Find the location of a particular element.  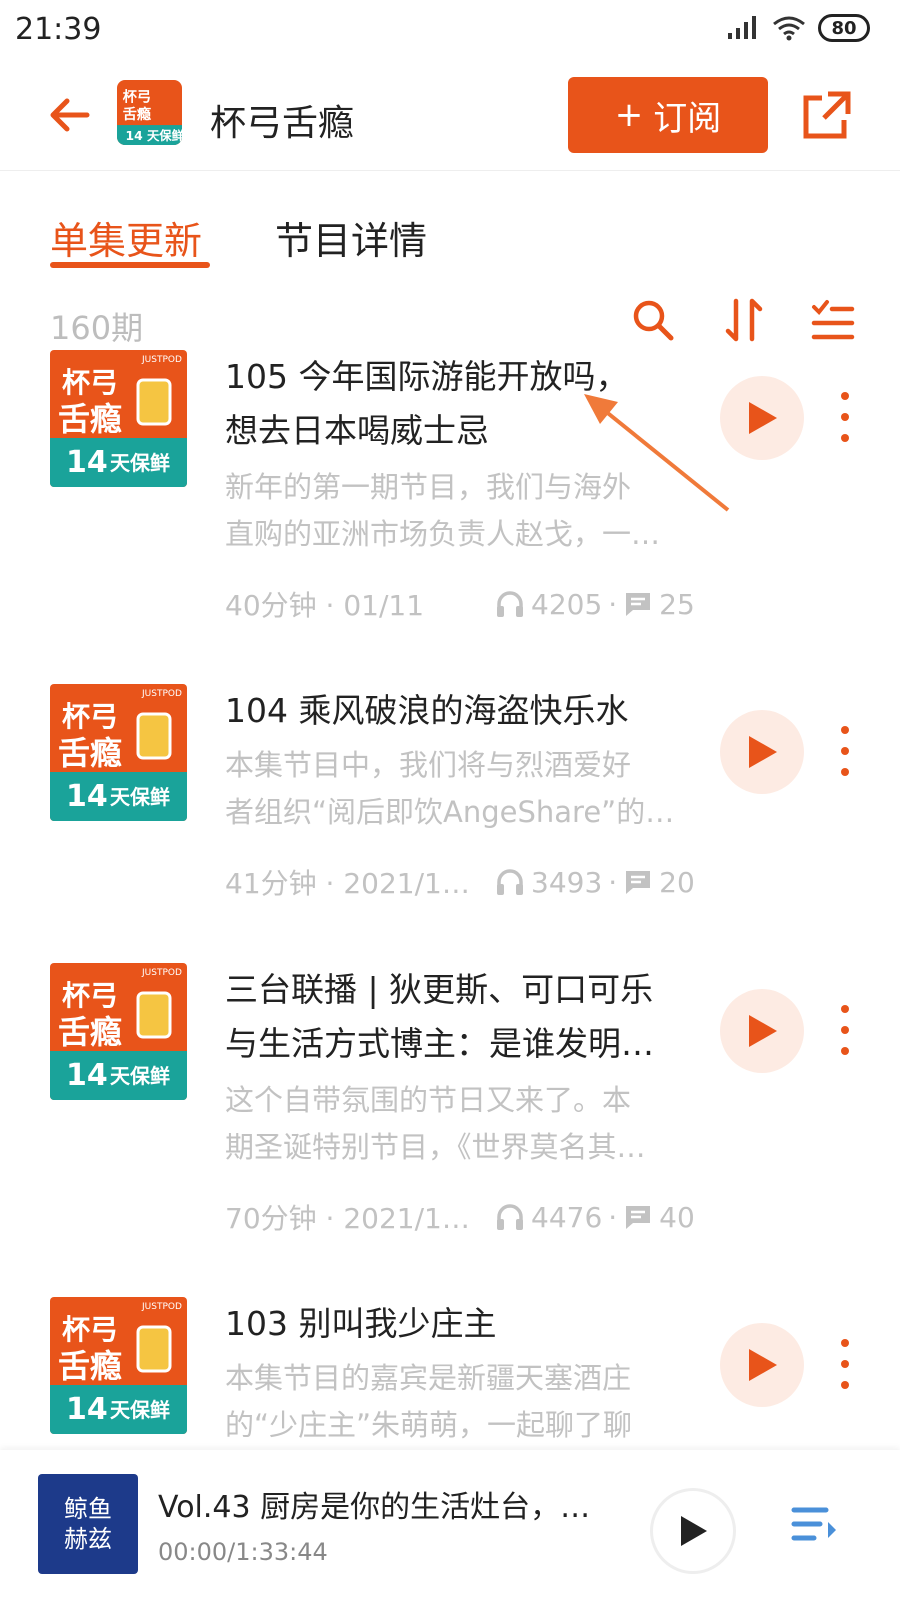

comment-count: 20 is located at coordinates (677, 882).